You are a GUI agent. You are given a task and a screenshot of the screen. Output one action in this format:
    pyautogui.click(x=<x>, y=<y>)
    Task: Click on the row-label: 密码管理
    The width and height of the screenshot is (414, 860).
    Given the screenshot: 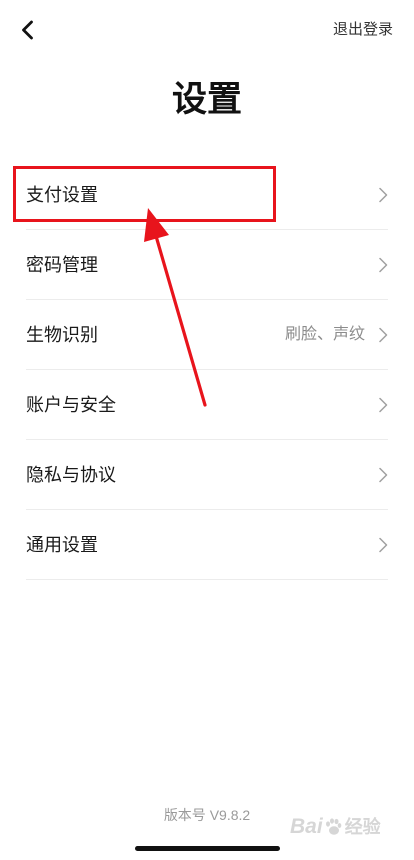 What is the action you would take?
    pyautogui.click(x=62, y=264)
    